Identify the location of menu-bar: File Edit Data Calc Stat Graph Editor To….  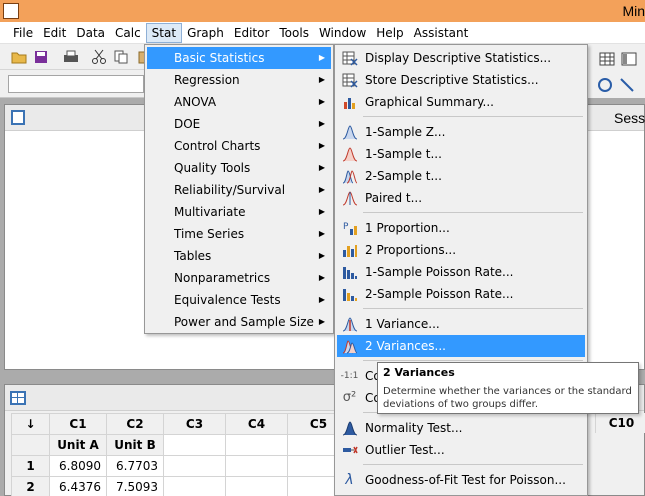
(322, 33).